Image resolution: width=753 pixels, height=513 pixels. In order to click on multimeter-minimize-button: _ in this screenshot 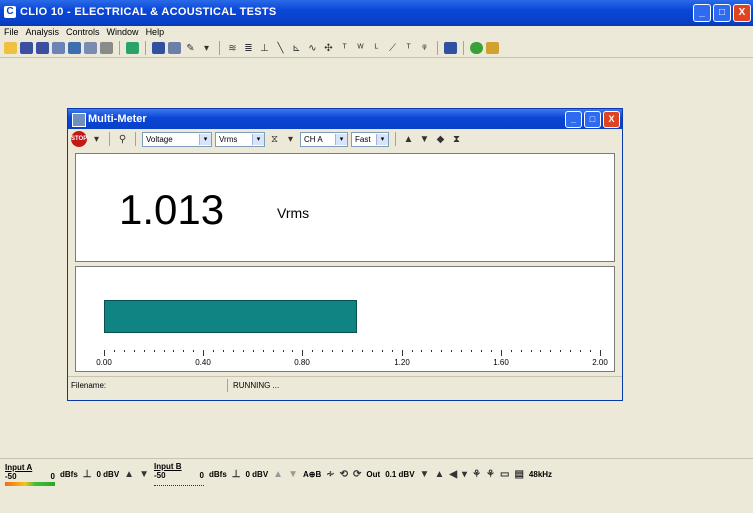, I will do `click(573, 119)`.